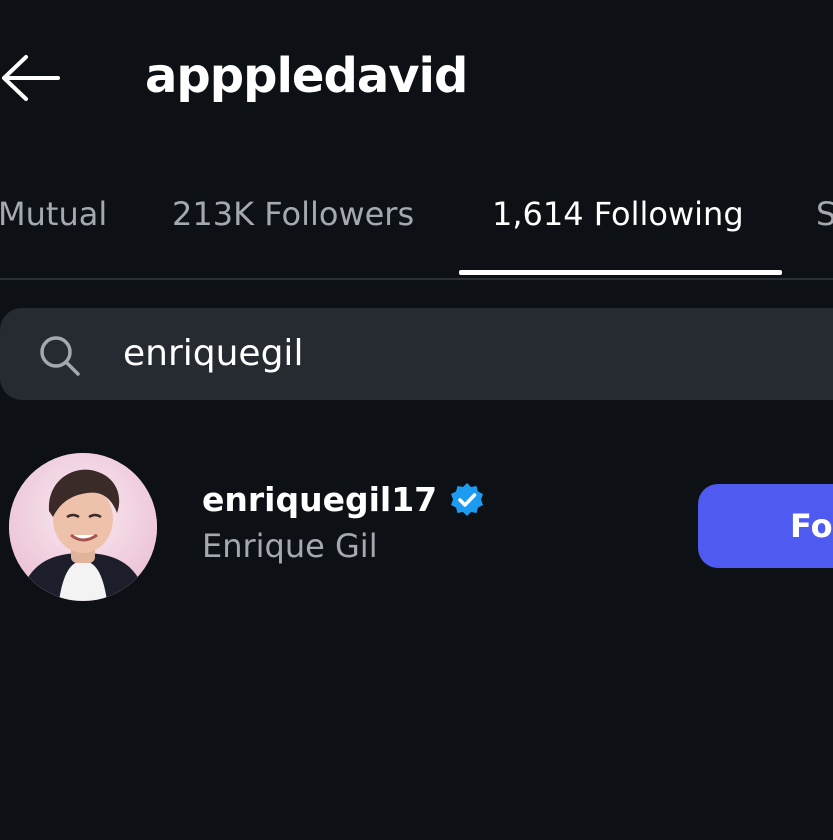 This screenshot has width=833, height=840. What do you see at coordinates (811, 526) in the screenshot?
I see `follow-button-label: Fo` at bounding box center [811, 526].